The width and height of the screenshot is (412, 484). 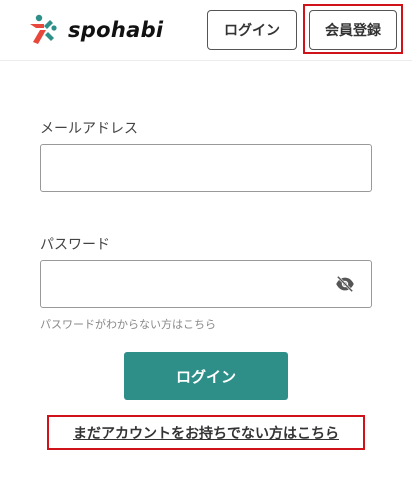 I want to click on forgot-password-link: パスワードがわからない方はこちら, so click(x=128, y=324).